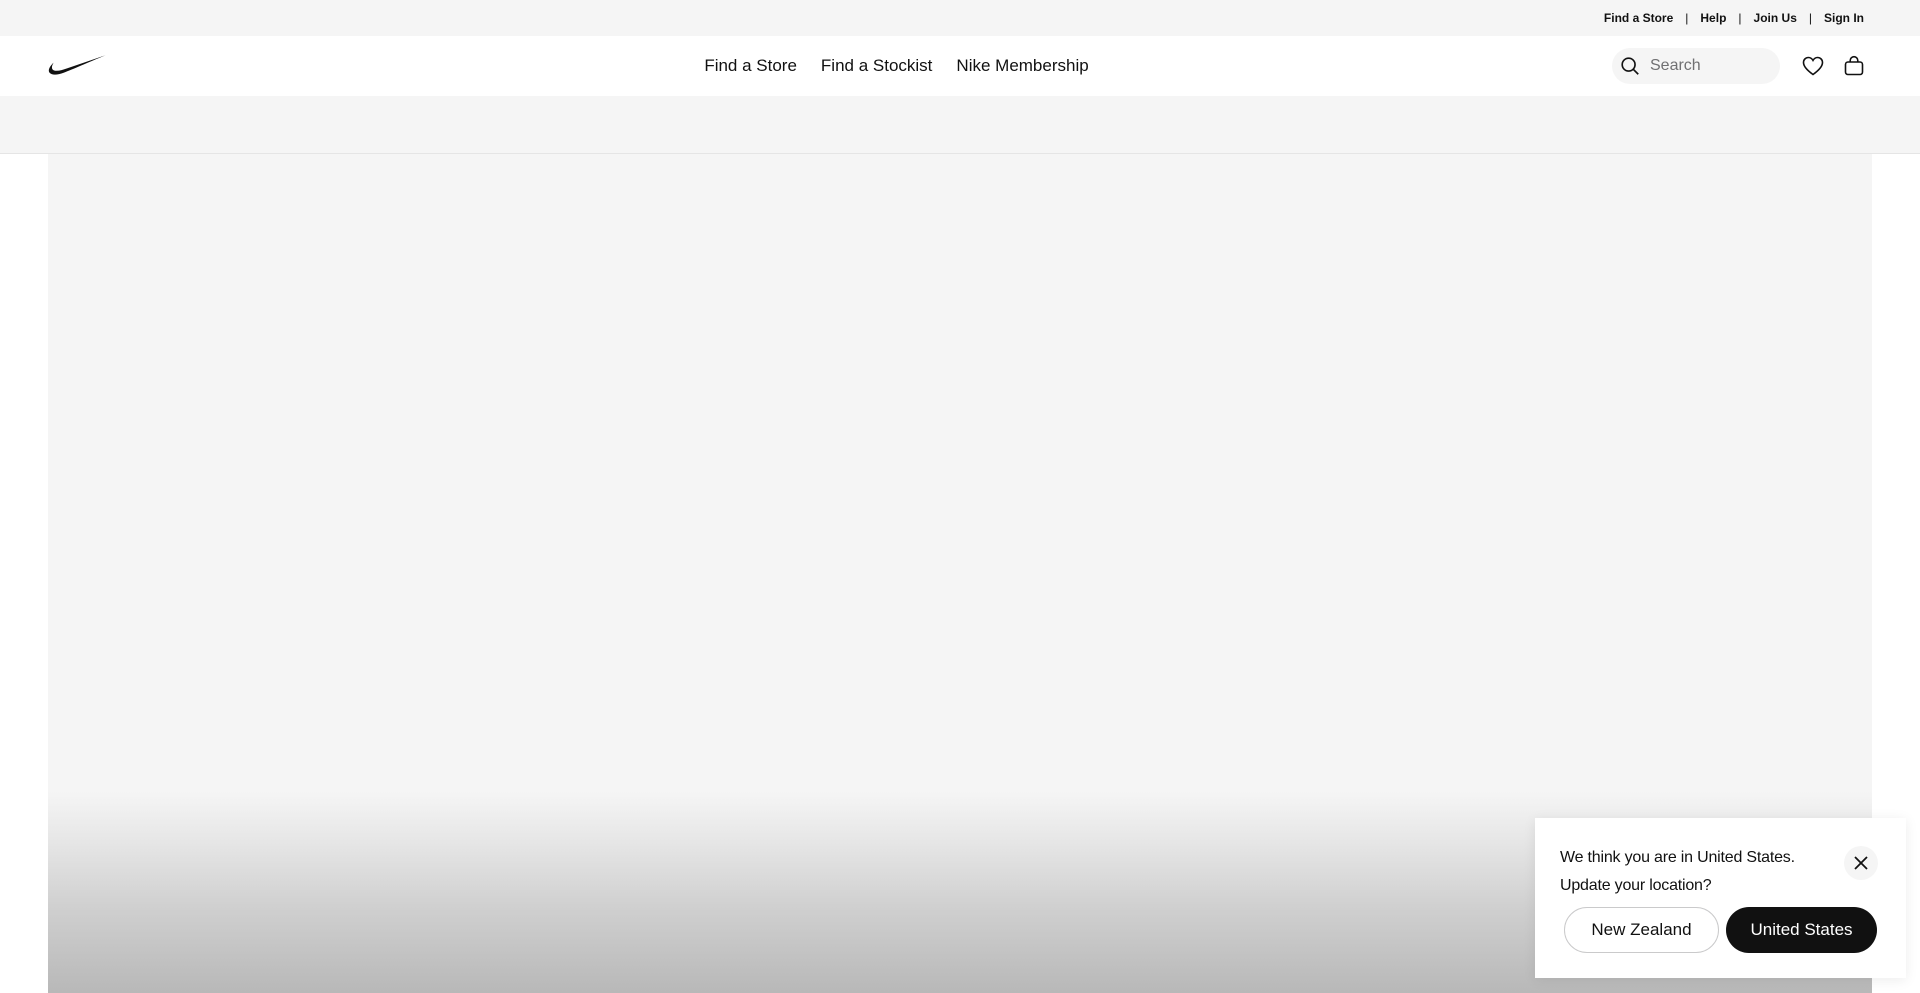 Image resolution: width=1920 pixels, height=993 pixels. I want to click on utility-bar: Find a Store | Help | Join Us | Sign In, so click(960, 18).